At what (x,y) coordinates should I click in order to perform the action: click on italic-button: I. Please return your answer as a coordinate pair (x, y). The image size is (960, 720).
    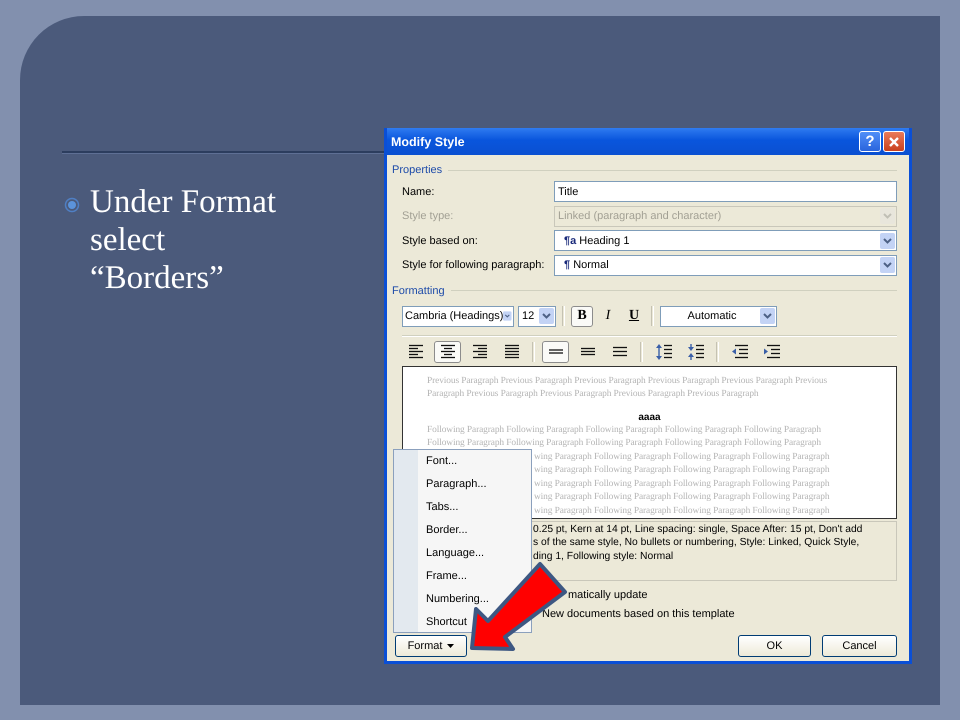
    Looking at the image, I should click on (608, 316).